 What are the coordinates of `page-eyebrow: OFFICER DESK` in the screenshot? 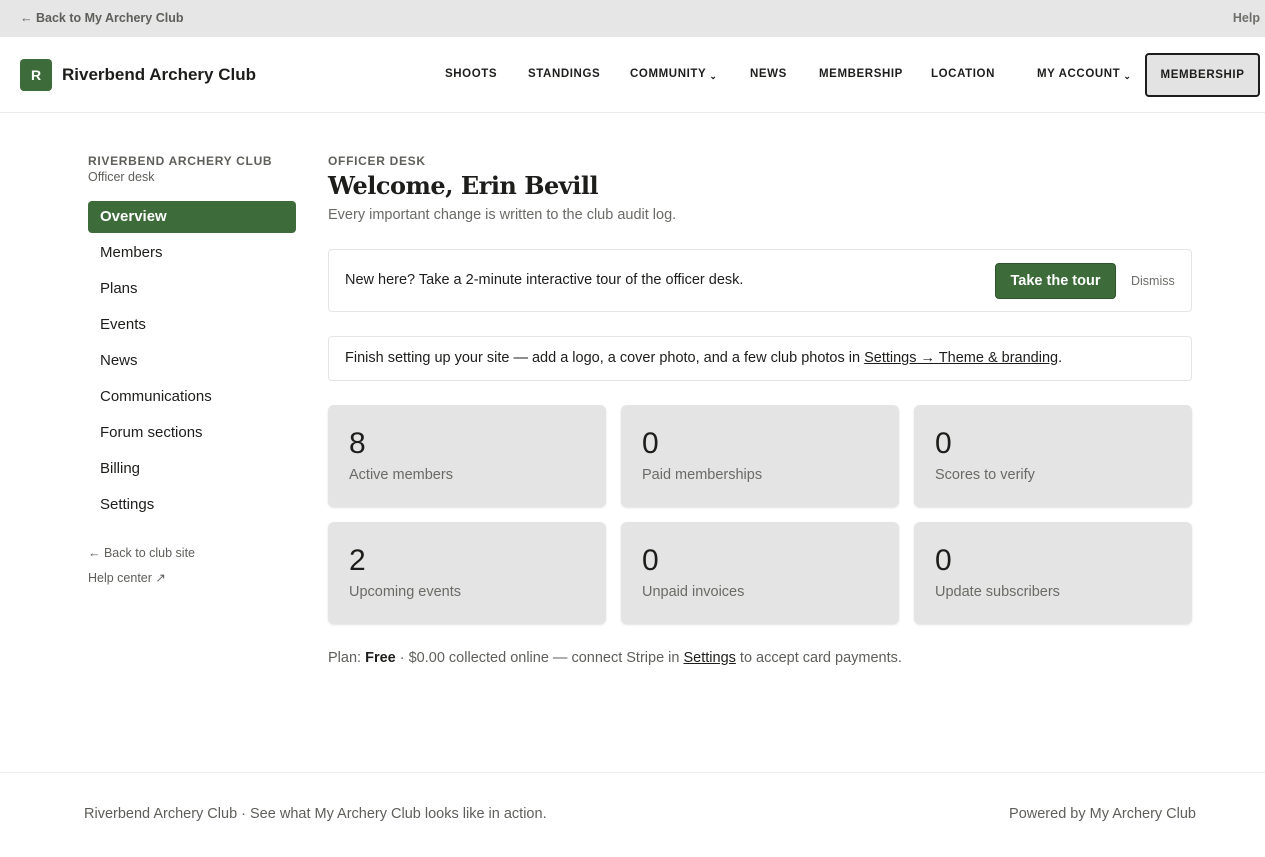 It's located at (377, 161).